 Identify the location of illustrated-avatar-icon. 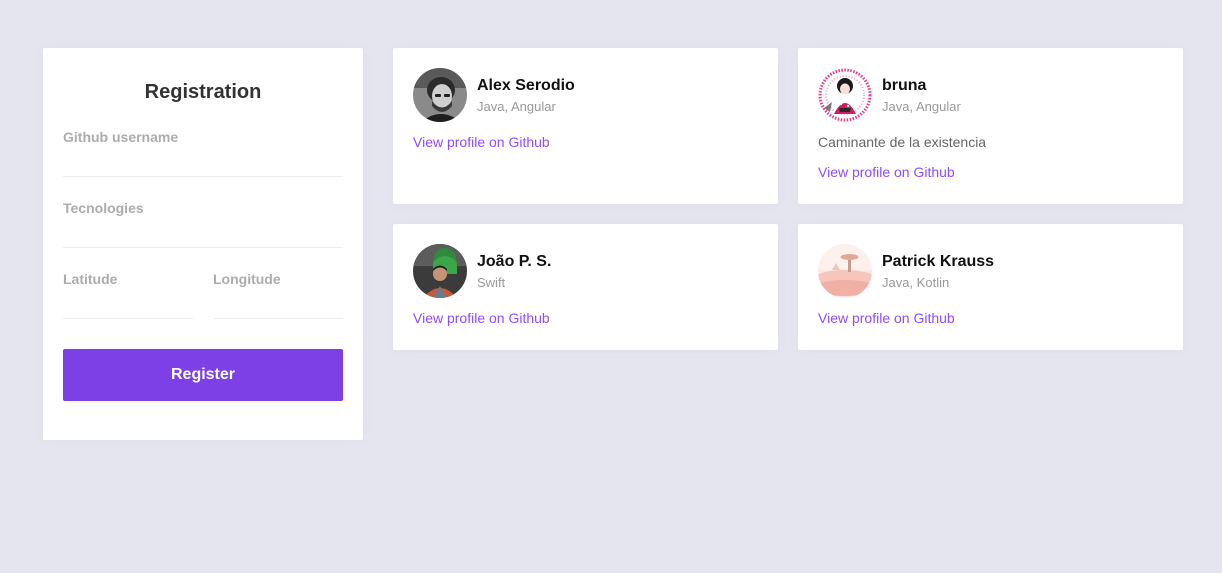
(845, 95).